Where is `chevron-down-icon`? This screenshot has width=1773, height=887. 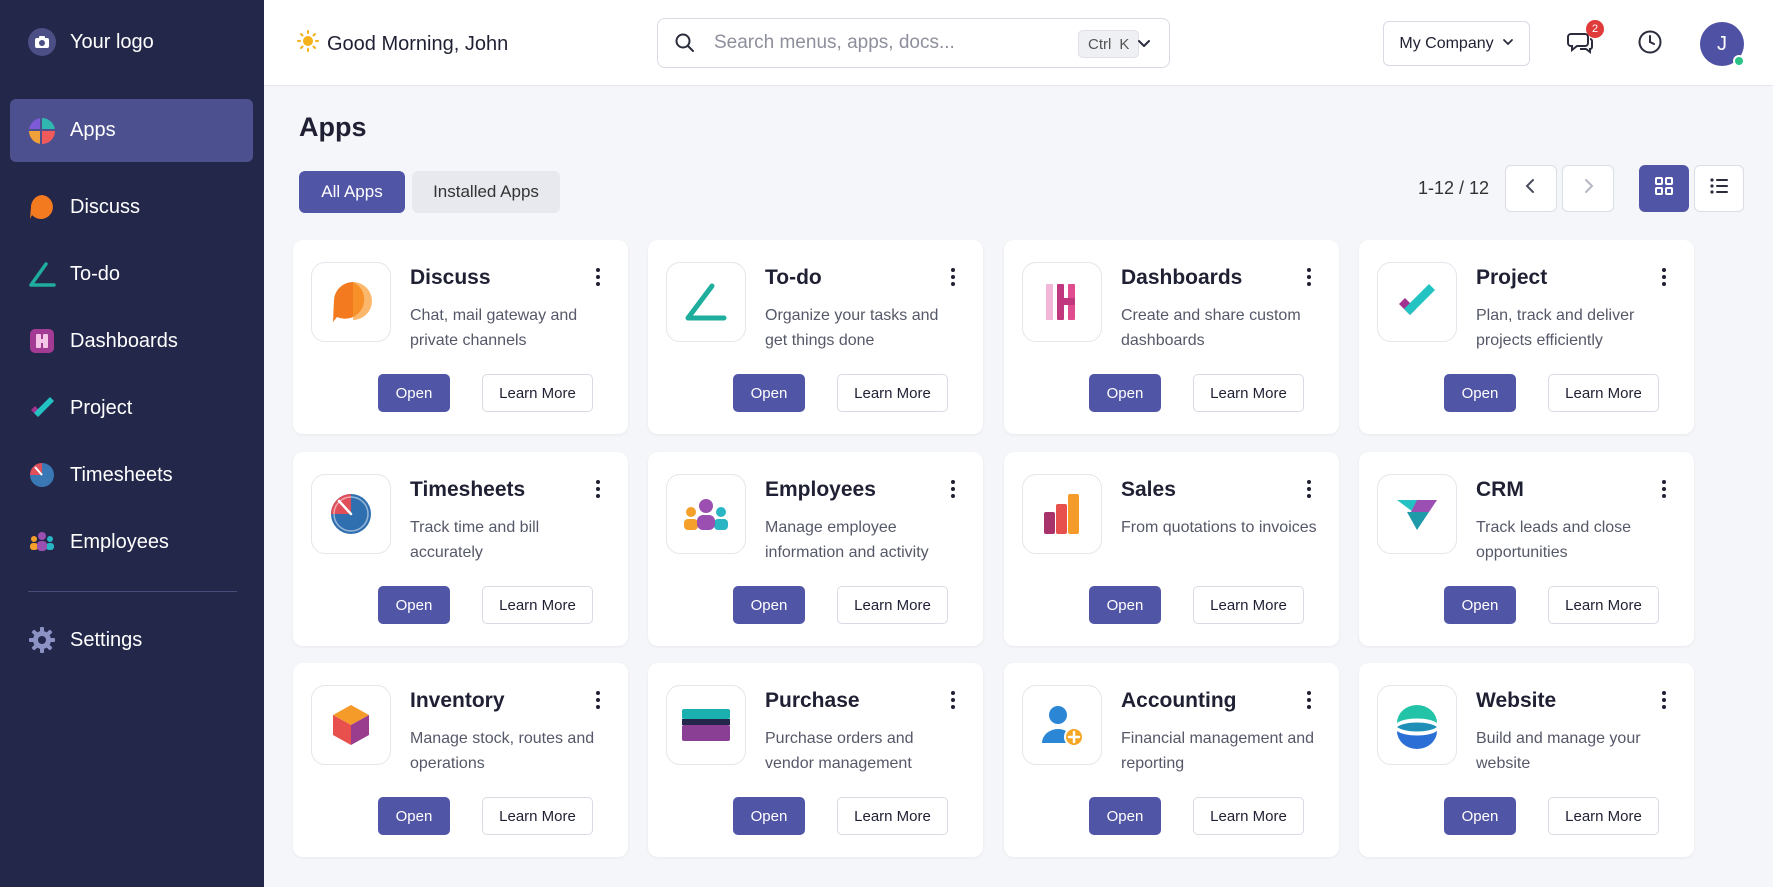 chevron-down-icon is located at coordinates (1144, 45).